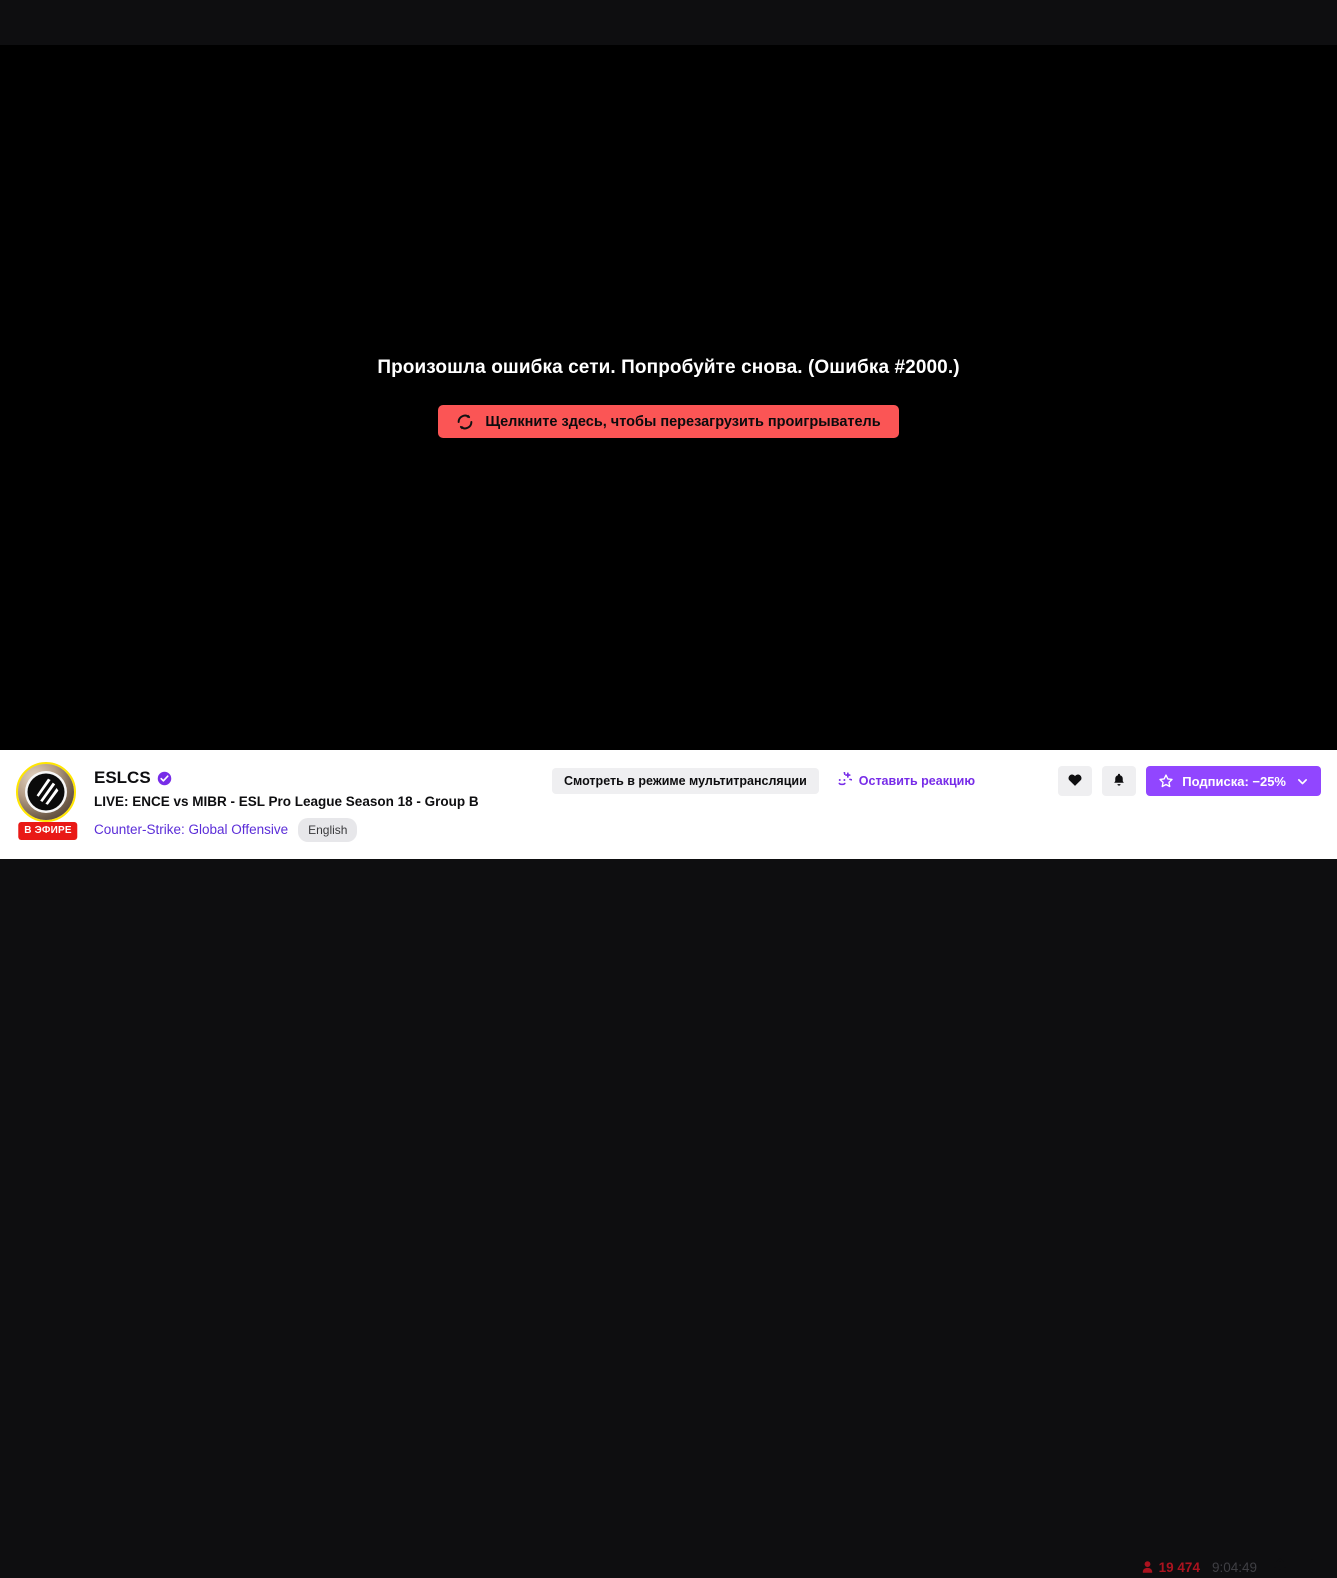 Image resolution: width=1337 pixels, height=1578 pixels. I want to click on share-icon, so click(1280, 1567).